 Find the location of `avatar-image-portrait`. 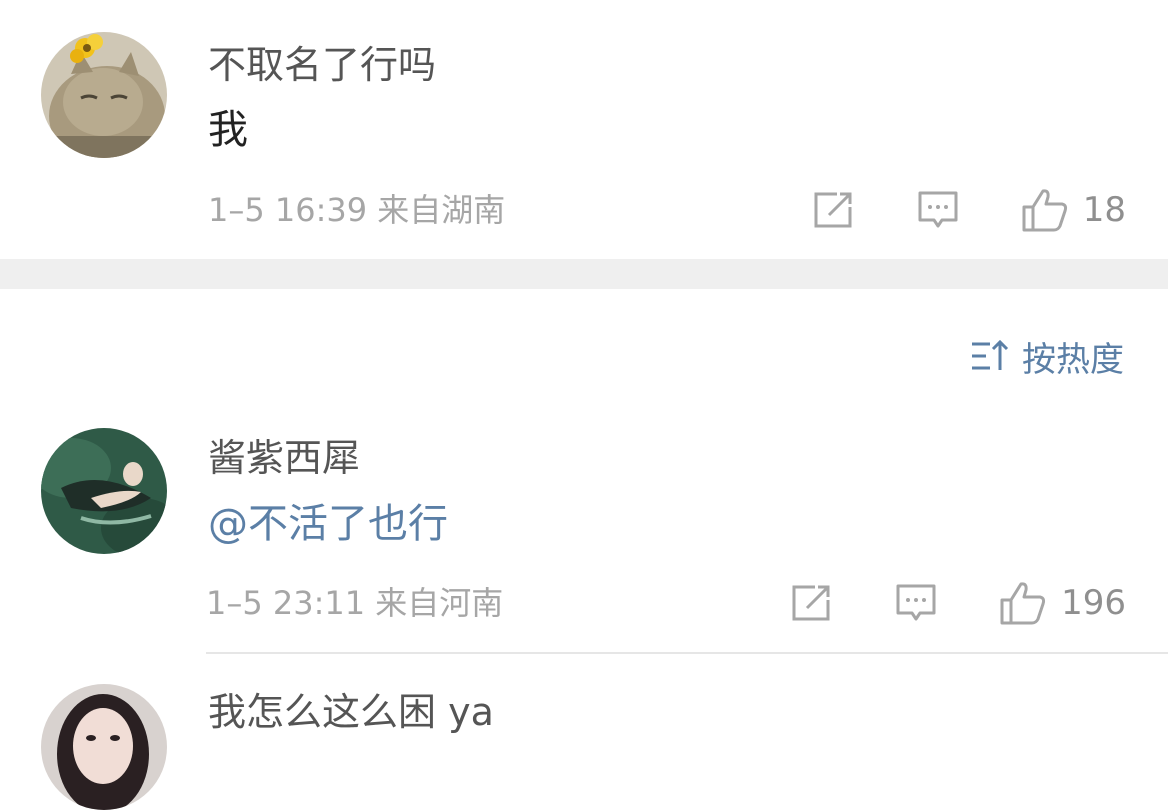

avatar-image-portrait is located at coordinates (104, 747).